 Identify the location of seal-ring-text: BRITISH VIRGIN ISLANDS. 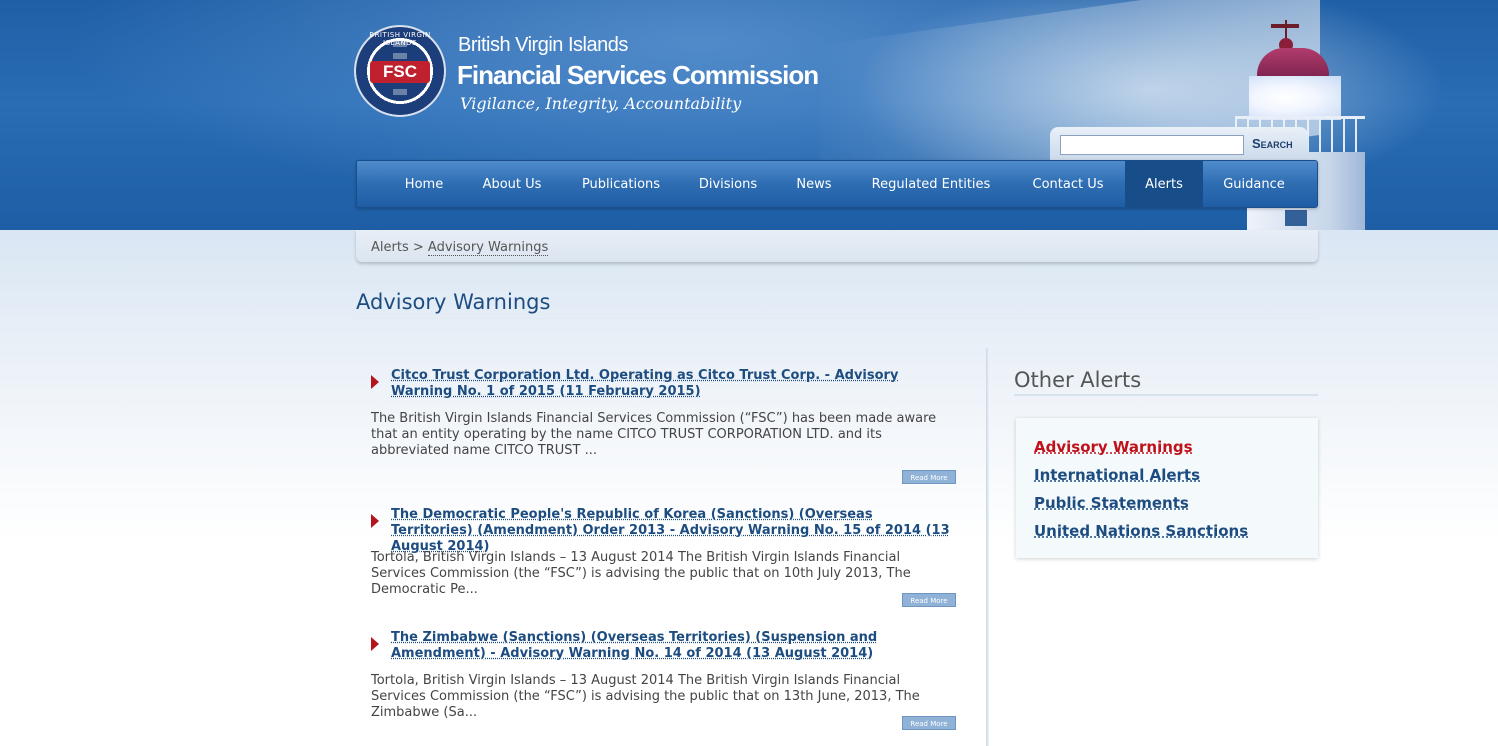
(400, 39).